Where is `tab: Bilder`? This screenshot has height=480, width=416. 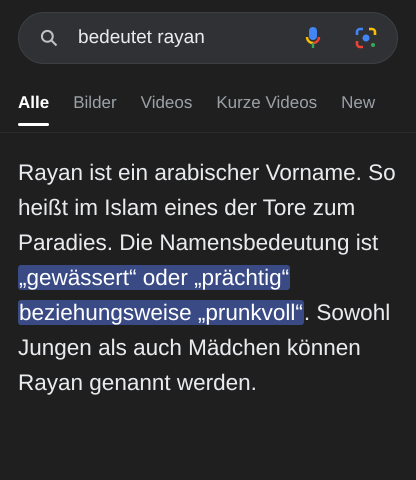
tab: Bilder is located at coordinates (95, 111).